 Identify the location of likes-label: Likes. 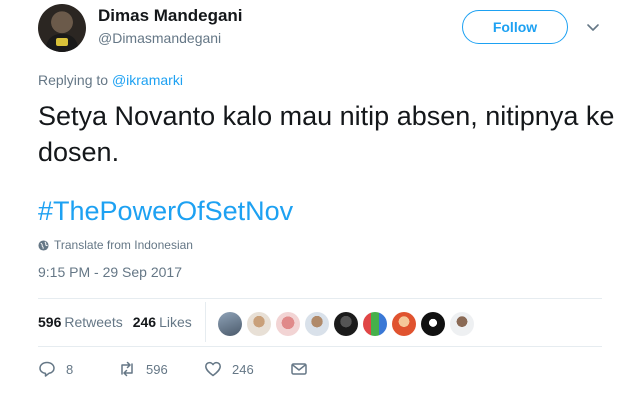
(175, 322).